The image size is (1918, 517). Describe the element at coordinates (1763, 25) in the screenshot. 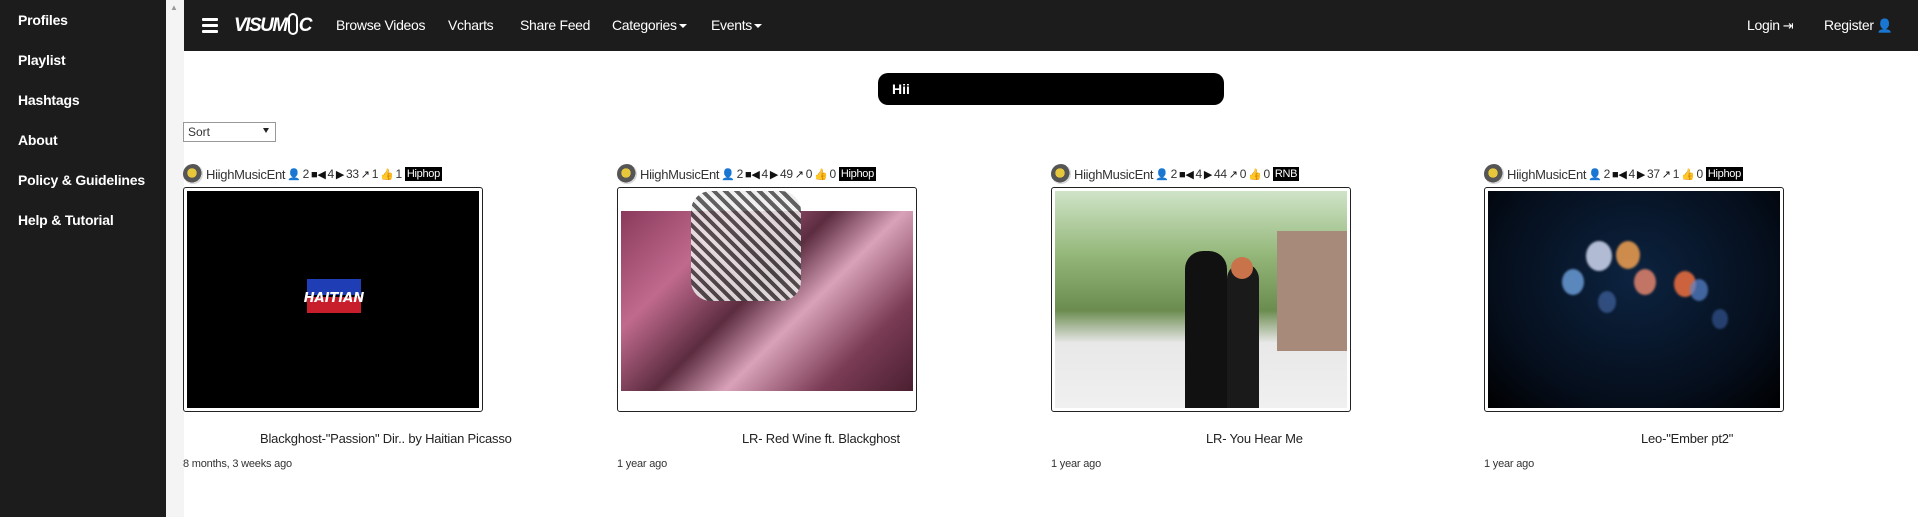

I see `login-label: Login` at that location.